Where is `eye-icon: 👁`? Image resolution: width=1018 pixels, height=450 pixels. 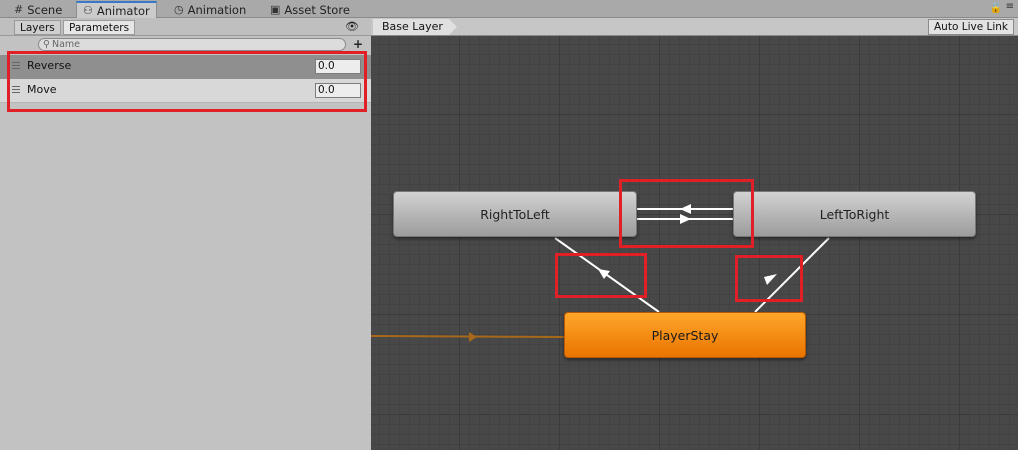
eye-icon: 👁 is located at coordinates (352, 26).